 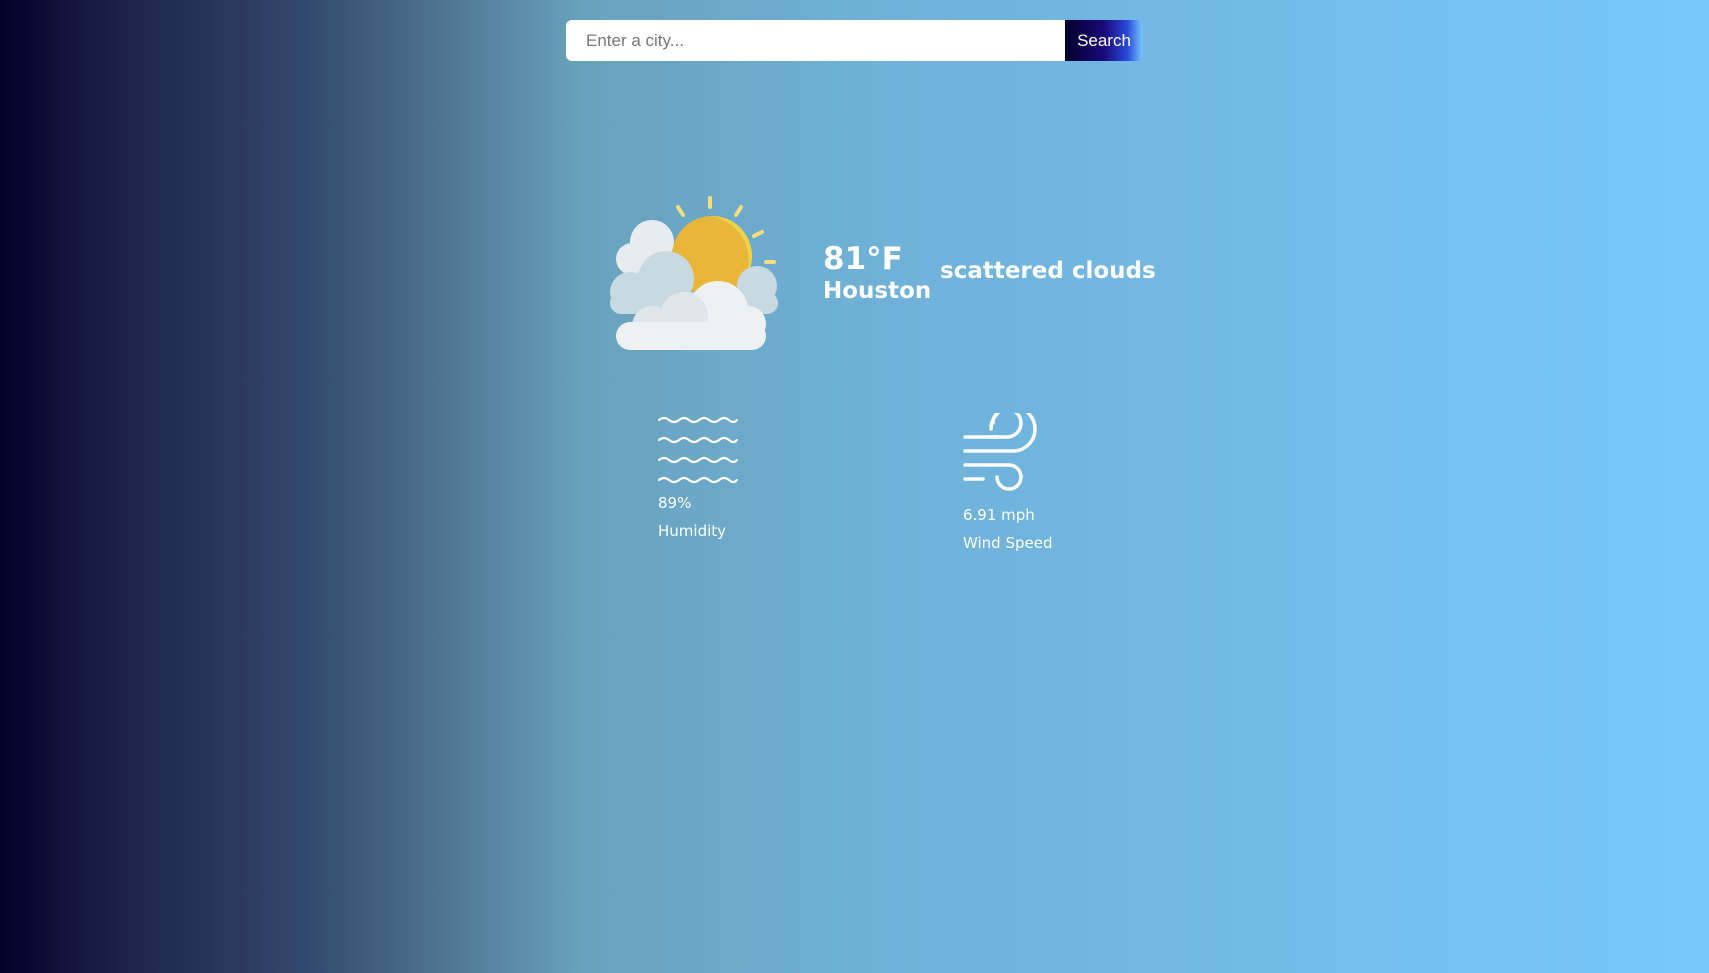 I want to click on wind-icon, so click(x=1000, y=452).